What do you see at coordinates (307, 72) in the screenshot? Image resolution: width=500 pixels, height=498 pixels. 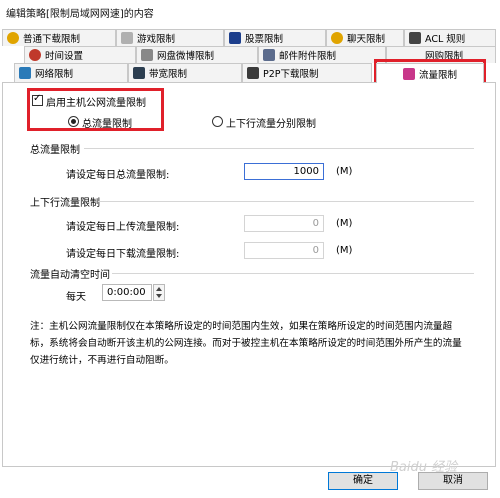 I see `tab-p2p: P2P下载限制` at bounding box center [307, 72].